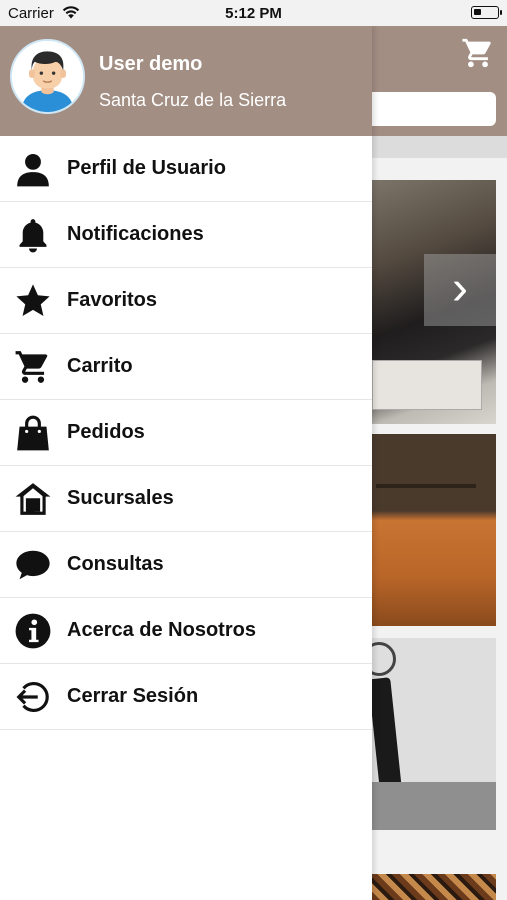 This screenshot has height=900, width=507. Describe the element at coordinates (33, 169) in the screenshot. I see `user-icon` at that location.